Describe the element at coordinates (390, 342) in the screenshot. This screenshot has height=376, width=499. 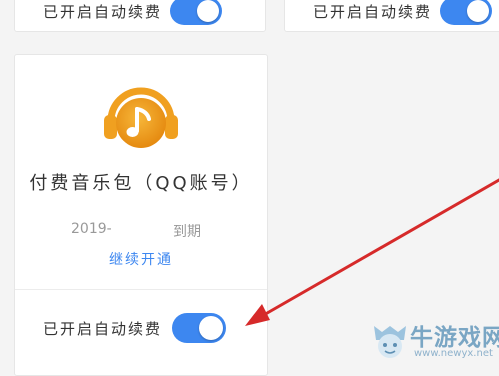
I see `mascot-logo-icon` at that location.